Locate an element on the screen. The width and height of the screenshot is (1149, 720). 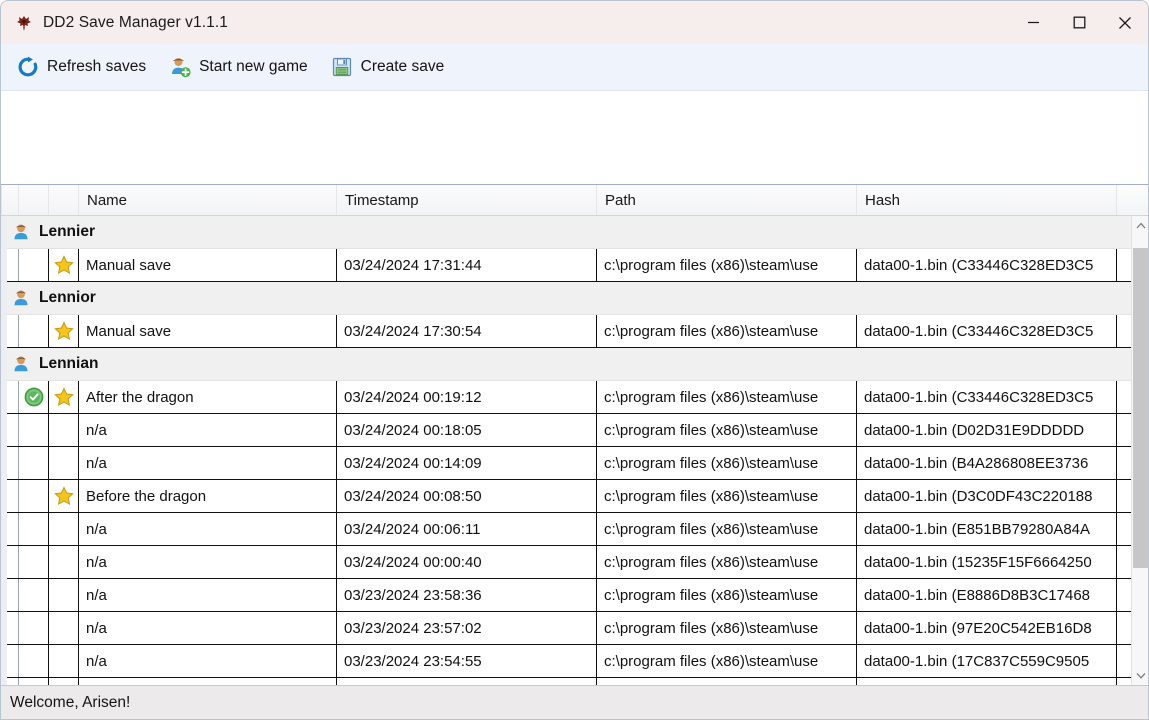
row-timestamp-cell: 03/24/2024 17:31:44 is located at coordinates (467, 265).